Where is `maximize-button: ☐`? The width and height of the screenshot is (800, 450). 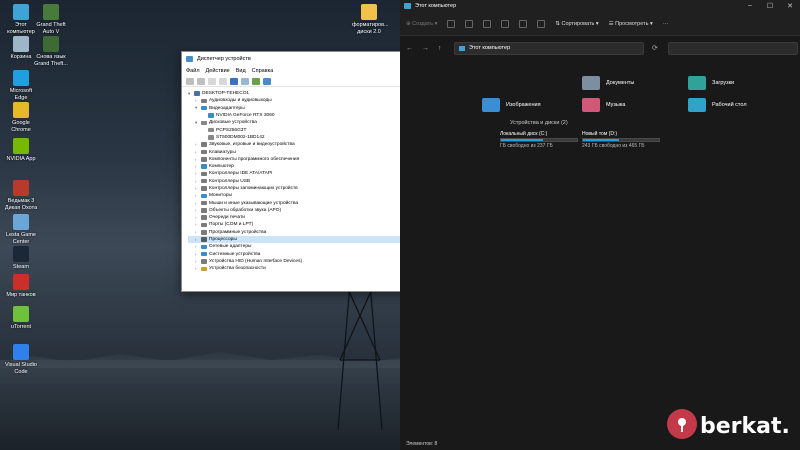 maximize-button: ☐ is located at coordinates (770, 6).